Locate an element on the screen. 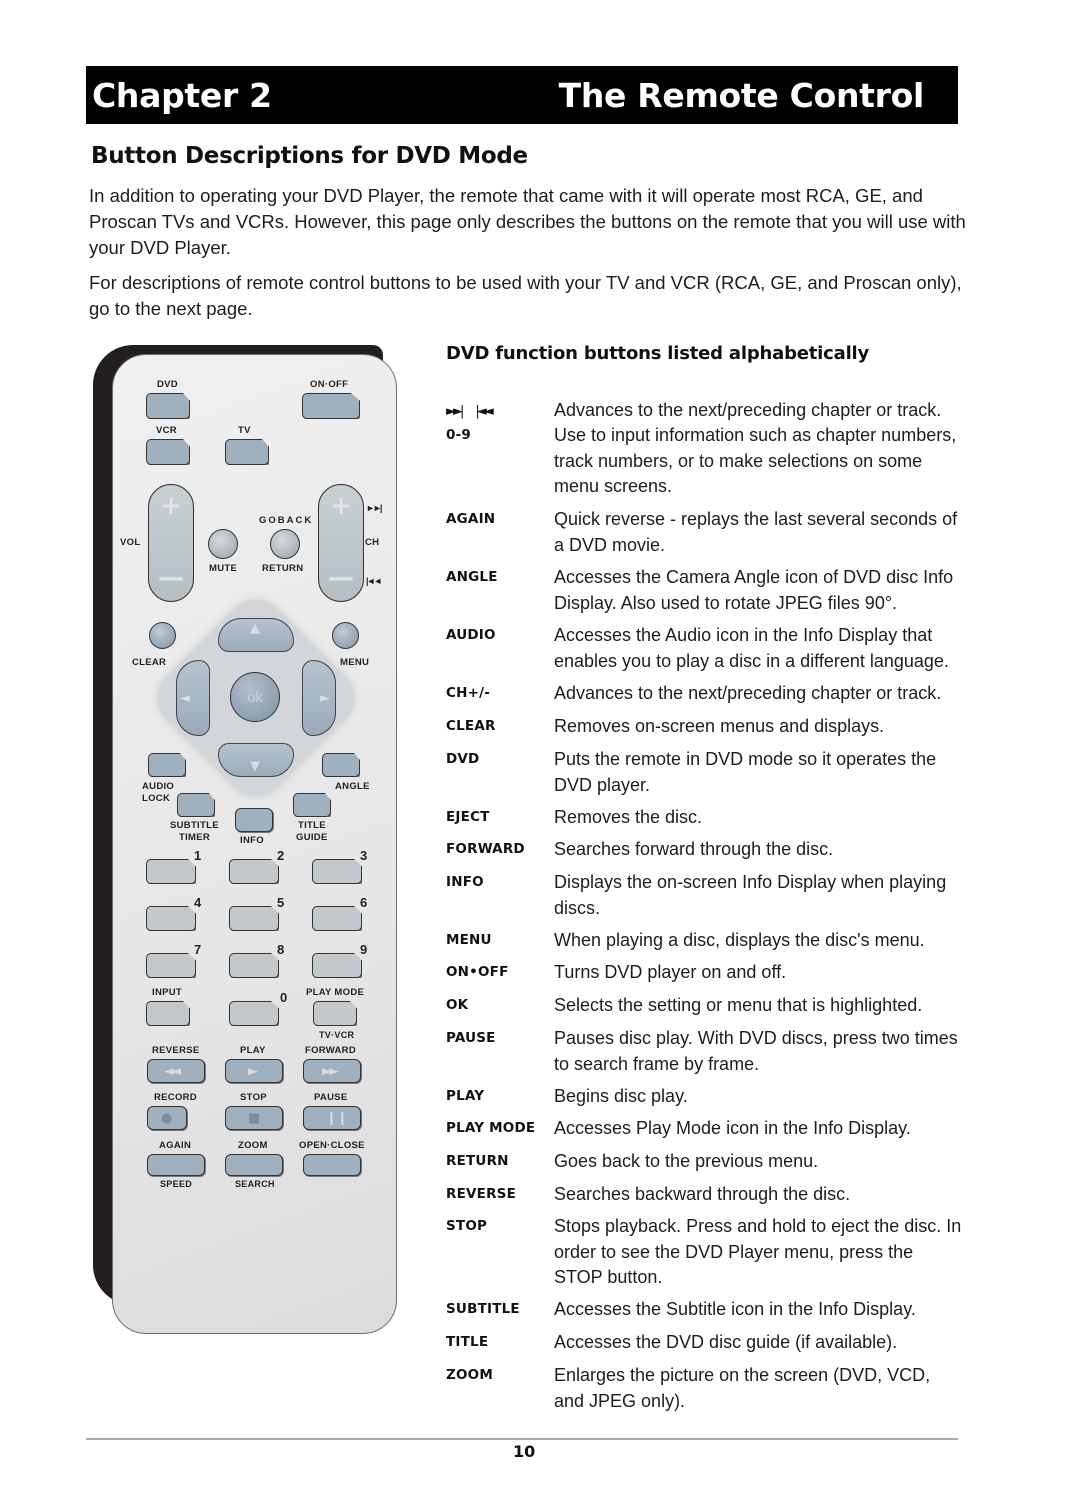 The image size is (1080, 1511). on-off-button is located at coordinates (331, 406).